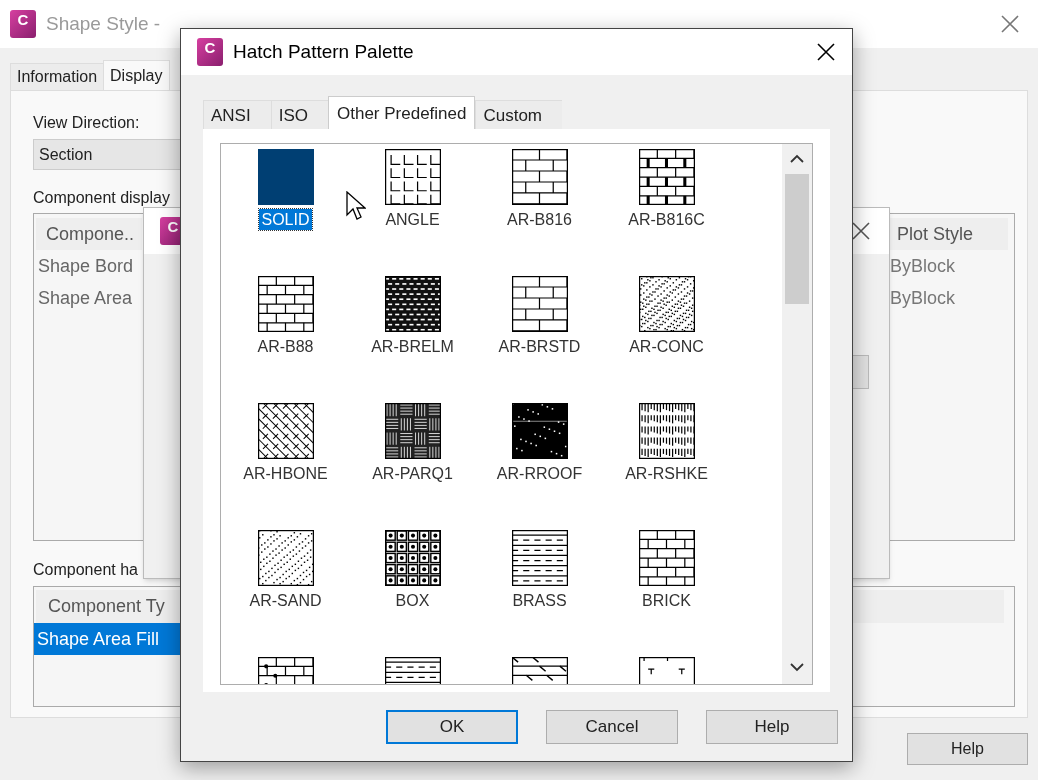 The height and width of the screenshot is (780, 1038). What do you see at coordinates (57, 76) in the screenshot?
I see `tab: Information` at bounding box center [57, 76].